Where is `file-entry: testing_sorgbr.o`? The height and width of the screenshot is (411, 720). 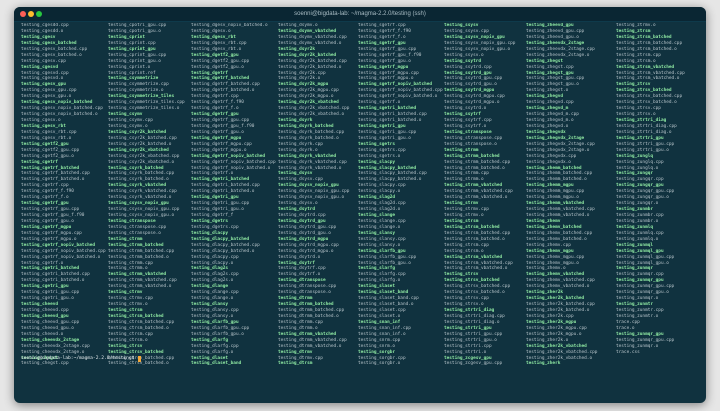 file-entry: testing_sorgbr.o is located at coordinates (379, 364).